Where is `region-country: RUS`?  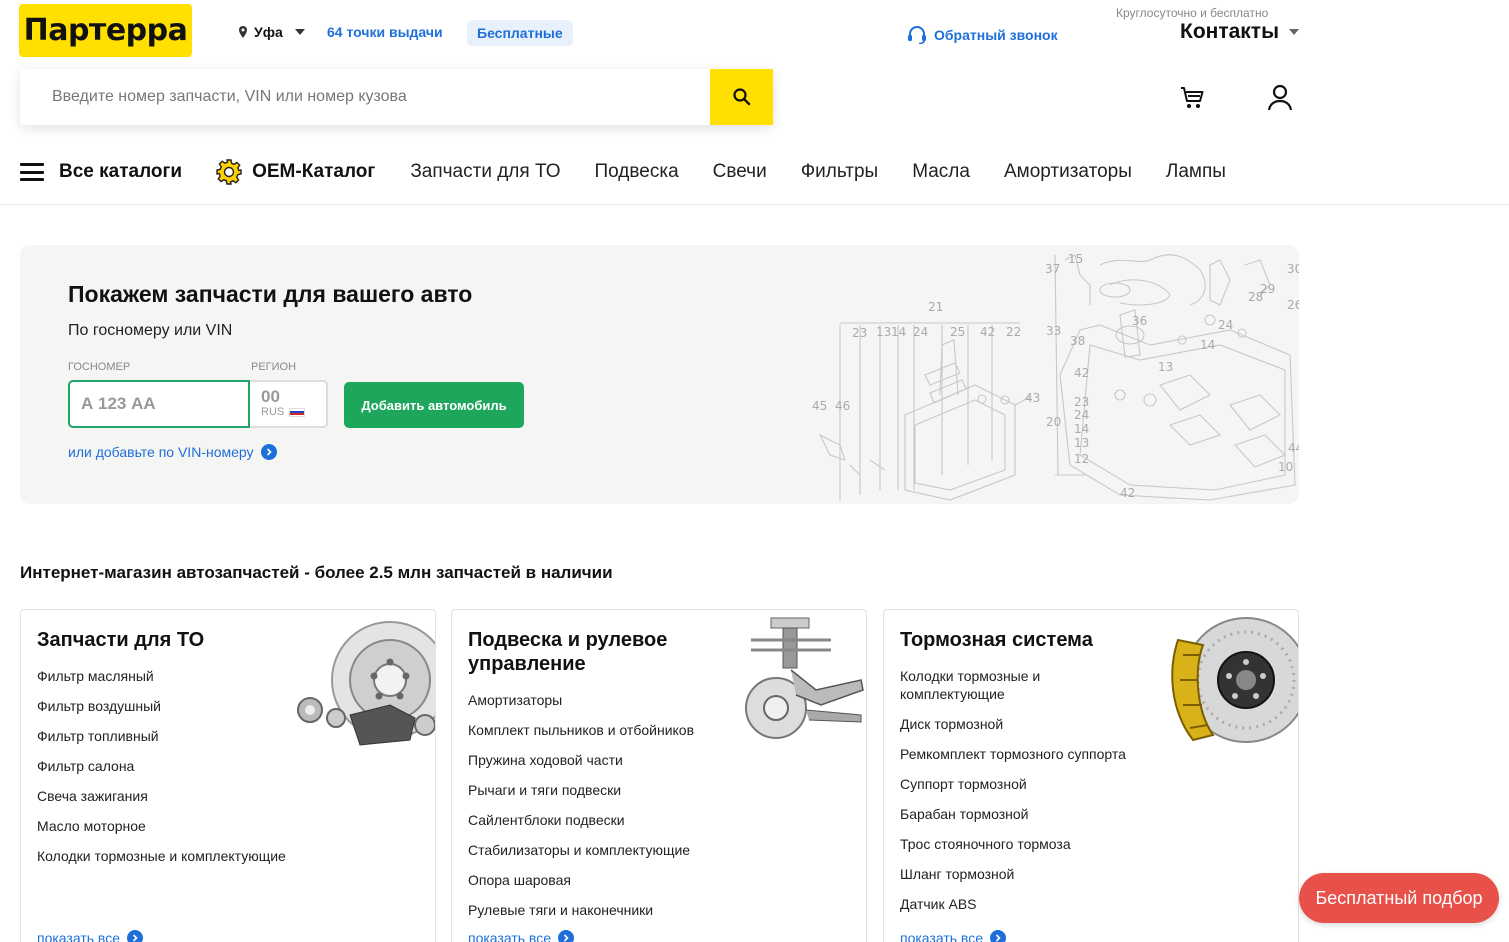 region-country: RUS is located at coordinates (273, 412).